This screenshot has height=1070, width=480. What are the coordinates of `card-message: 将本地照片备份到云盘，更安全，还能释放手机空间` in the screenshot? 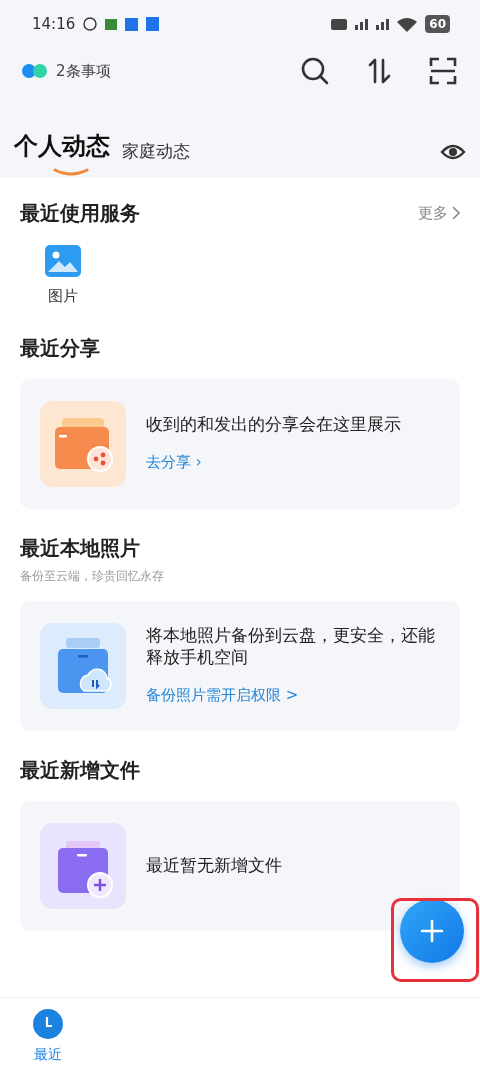 It's located at (291, 646).